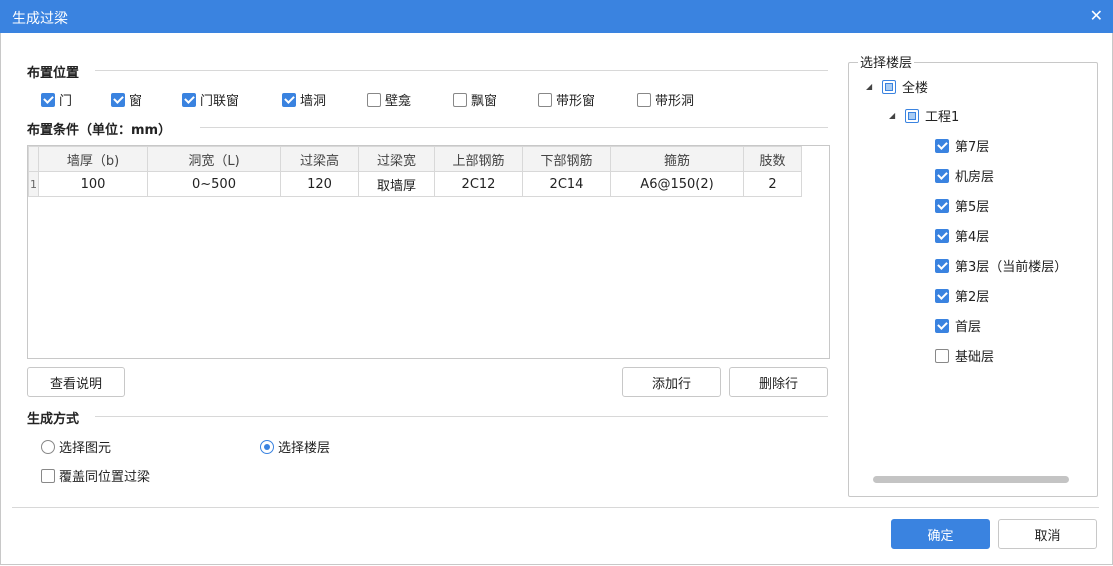  Describe the element at coordinates (972, 297) in the screenshot. I see `floor-label: 第2层` at that location.